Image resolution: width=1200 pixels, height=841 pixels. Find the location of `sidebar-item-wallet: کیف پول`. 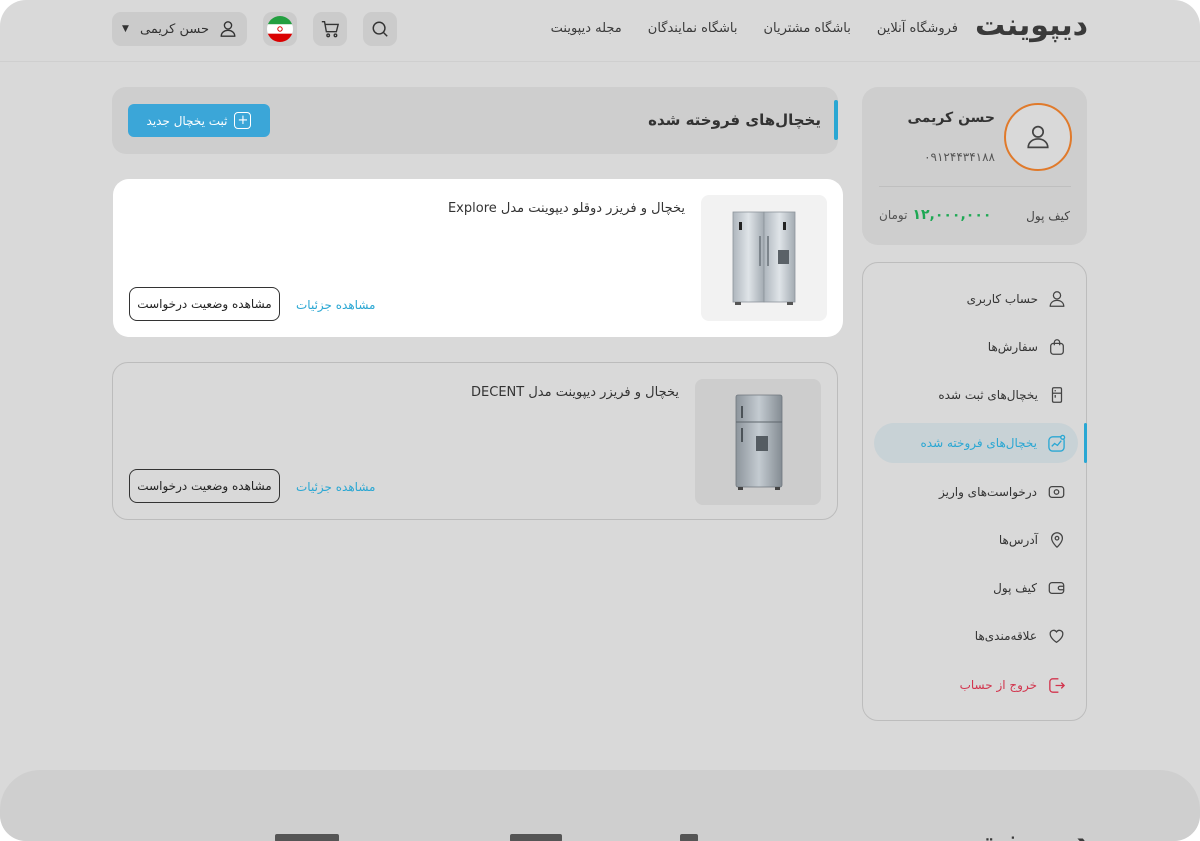

sidebar-item-wallet: کیف پول is located at coordinates (976, 588).